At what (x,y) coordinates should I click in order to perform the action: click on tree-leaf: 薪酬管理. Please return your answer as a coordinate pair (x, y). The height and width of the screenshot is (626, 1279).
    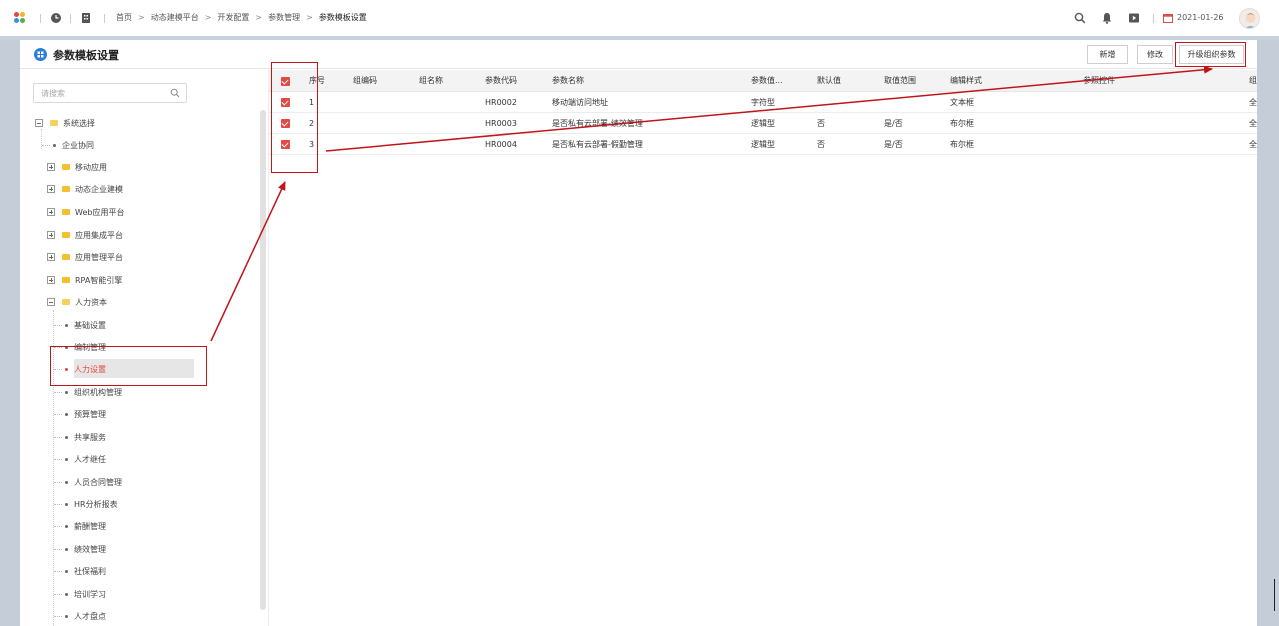
    Looking at the image, I should click on (80, 526).